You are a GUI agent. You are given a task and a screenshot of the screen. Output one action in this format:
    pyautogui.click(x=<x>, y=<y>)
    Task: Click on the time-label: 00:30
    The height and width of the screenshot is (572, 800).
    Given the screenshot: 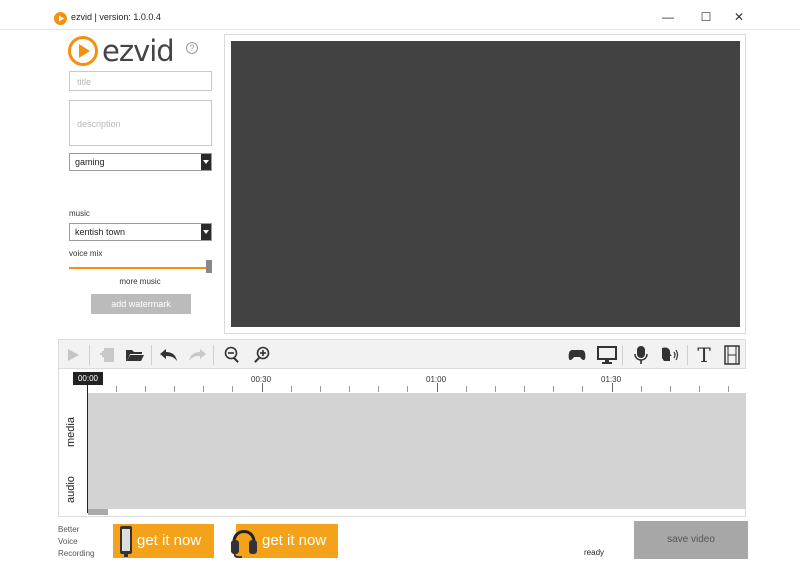 What is the action you would take?
    pyautogui.click(x=261, y=379)
    